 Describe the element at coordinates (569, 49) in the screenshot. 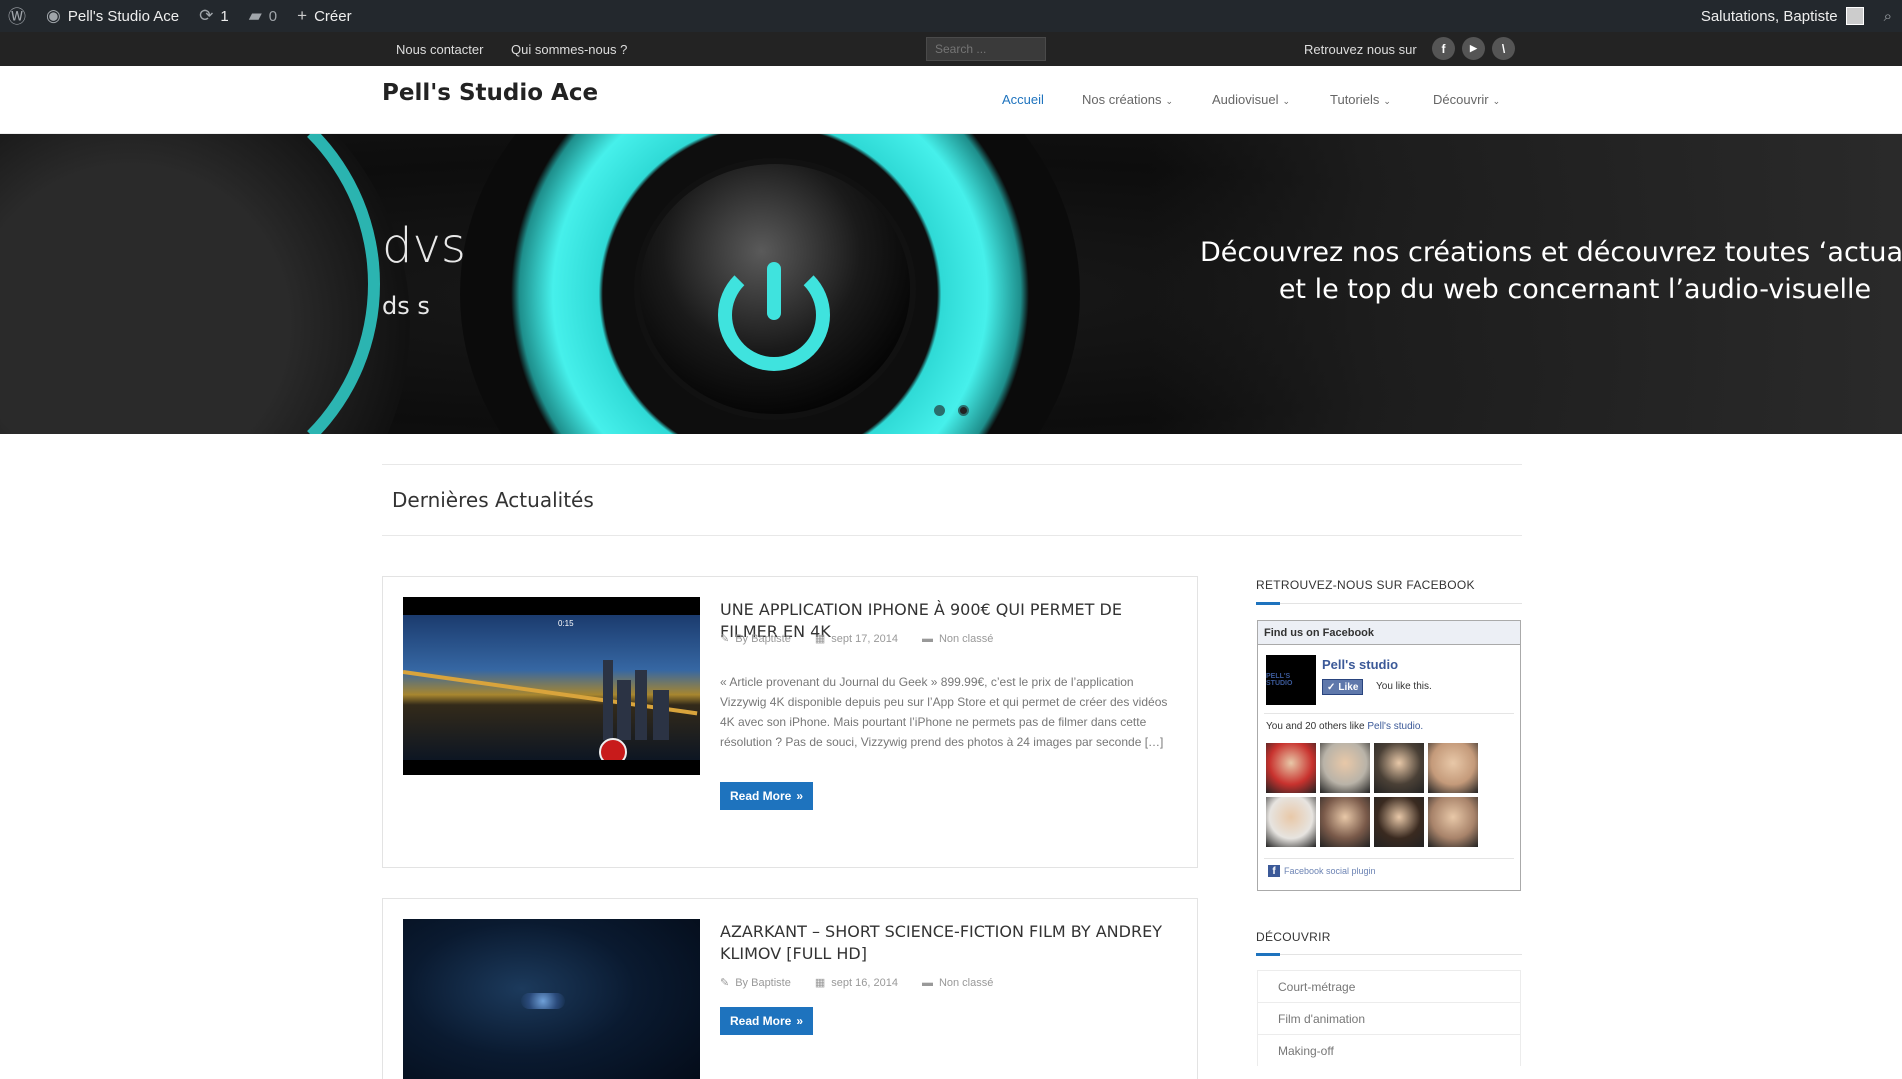

I see `topbar-link-about: Qui sommes-nous ?` at that location.